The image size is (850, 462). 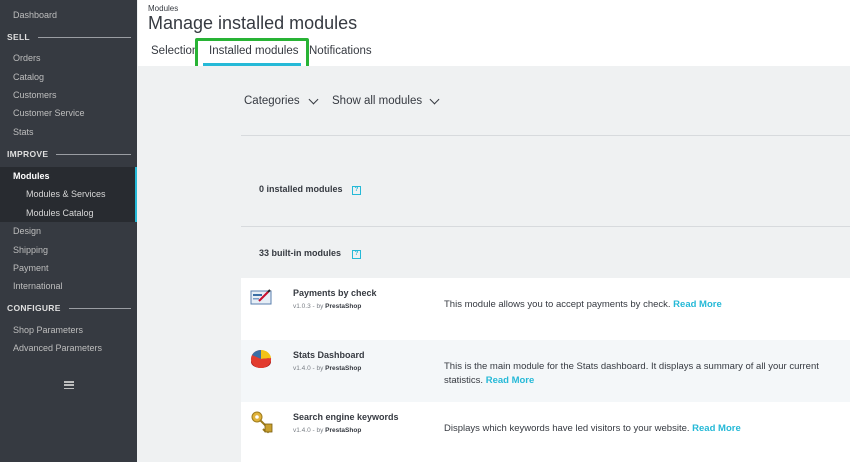 I want to click on page-title: Manage installed modules, so click(x=253, y=23).